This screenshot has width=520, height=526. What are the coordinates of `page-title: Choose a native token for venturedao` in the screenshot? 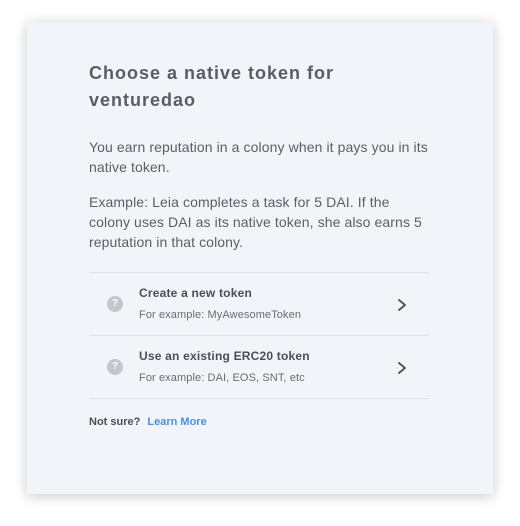 It's located at (212, 86).